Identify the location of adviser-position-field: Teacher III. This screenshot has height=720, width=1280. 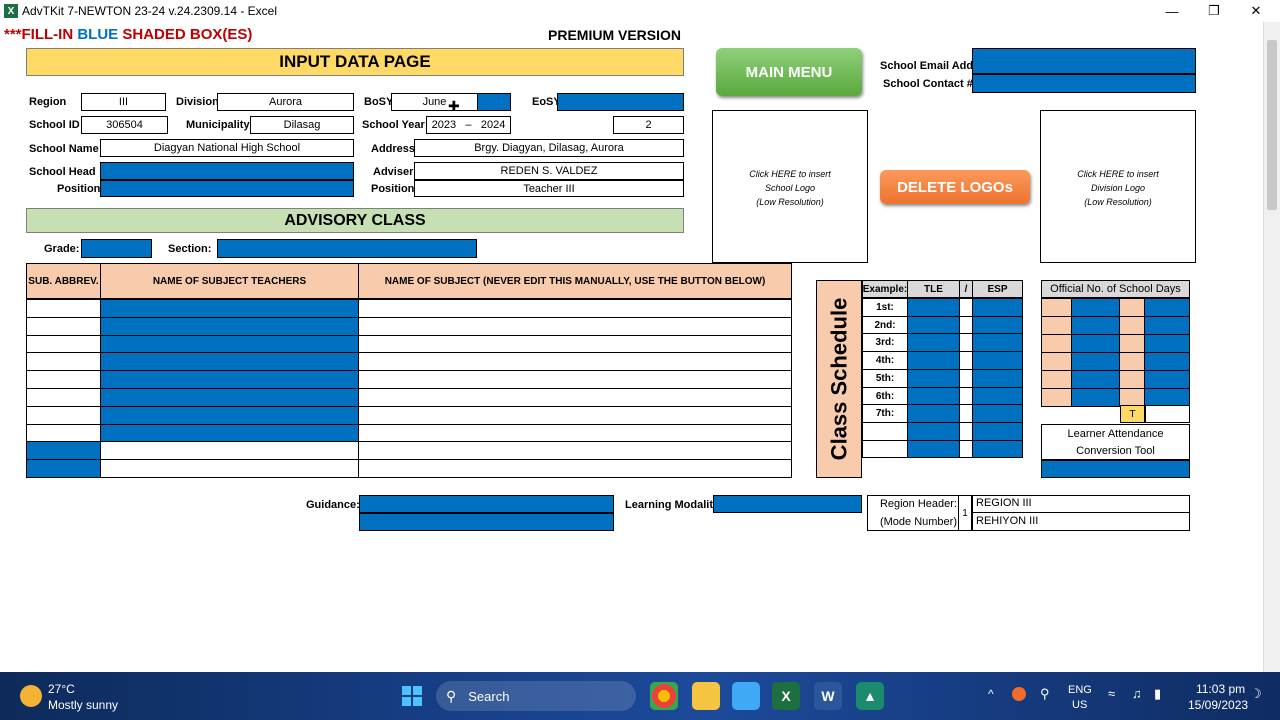
(549, 188).